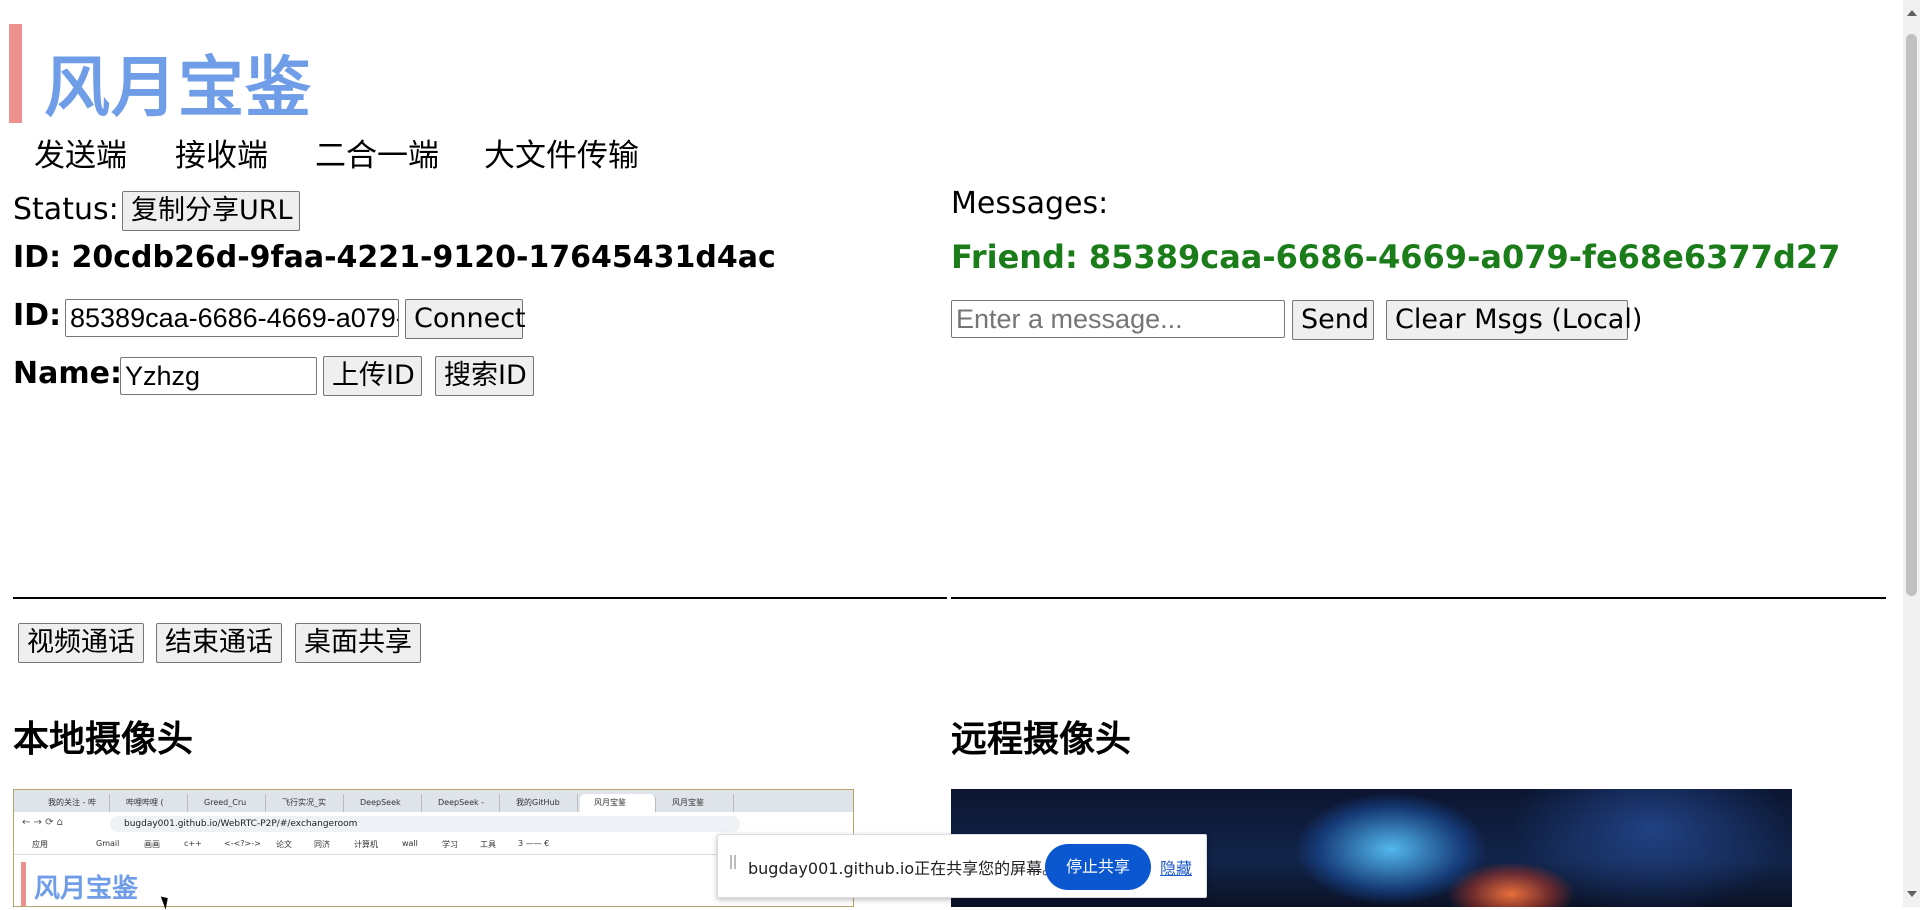 The height and width of the screenshot is (910, 1920). I want to click on end-call-button: 结束通话, so click(219, 643).